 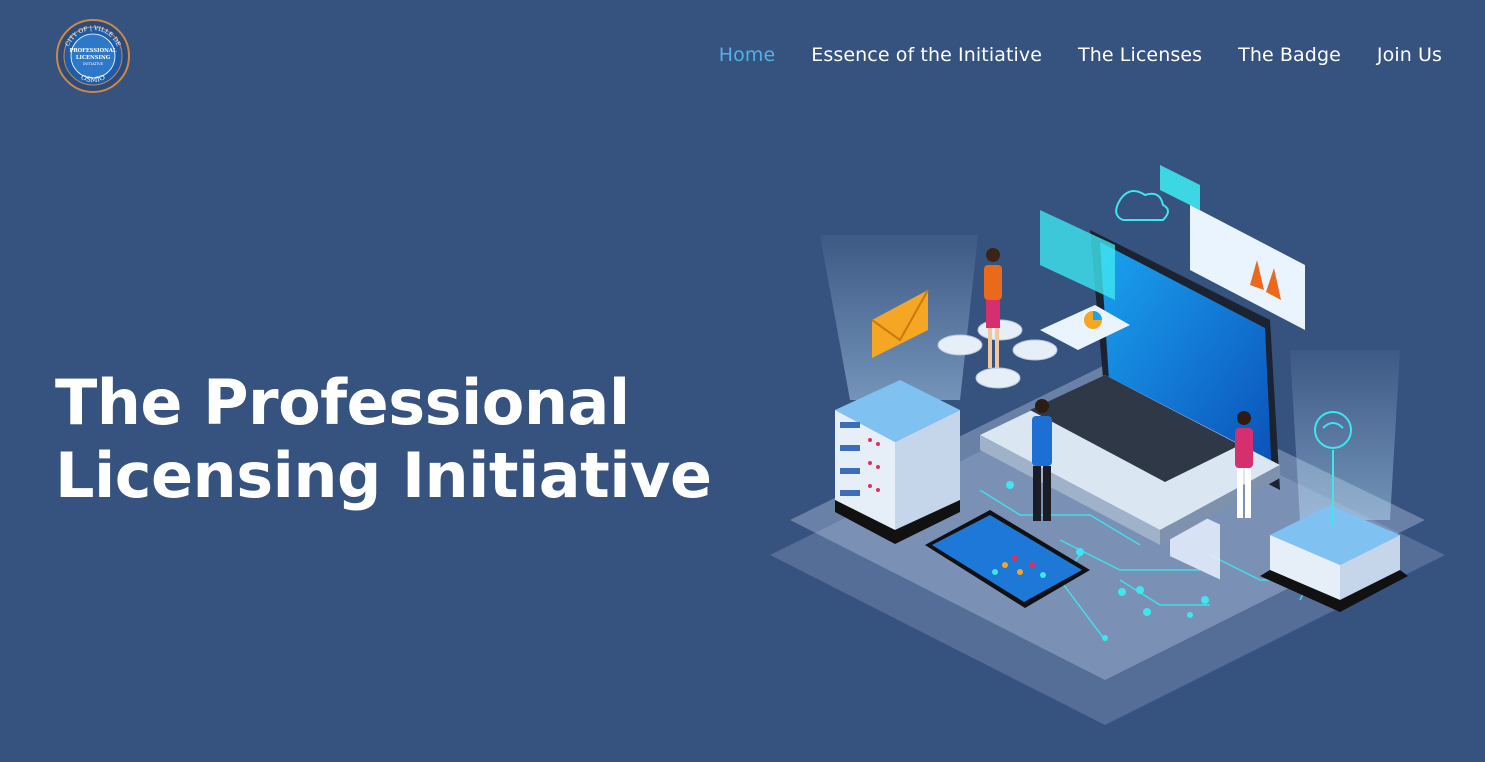 What do you see at coordinates (926, 55) in the screenshot?
I see `nav-item-essence: Essence of the Initiative` at bounding box center [926, 55].